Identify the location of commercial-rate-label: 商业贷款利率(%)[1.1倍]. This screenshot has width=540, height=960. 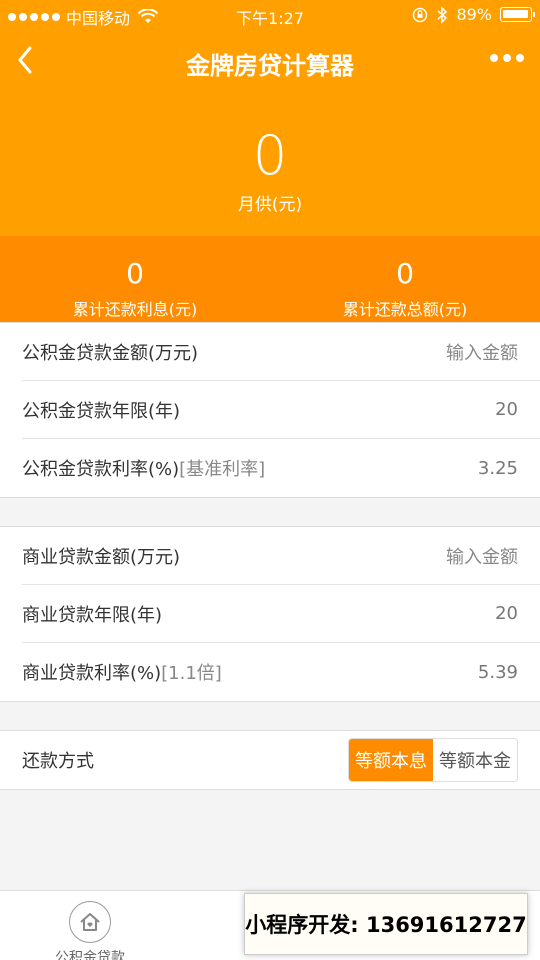
(122, 672).